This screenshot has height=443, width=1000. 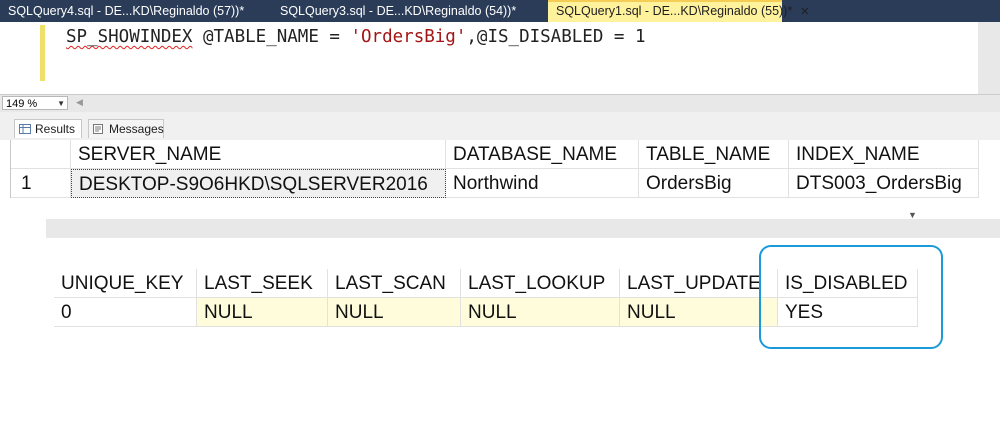 What do you see at coordinates (42, 53) in the screenshot?
I see `change-indicator-bar` at bounding box center [42, 53].